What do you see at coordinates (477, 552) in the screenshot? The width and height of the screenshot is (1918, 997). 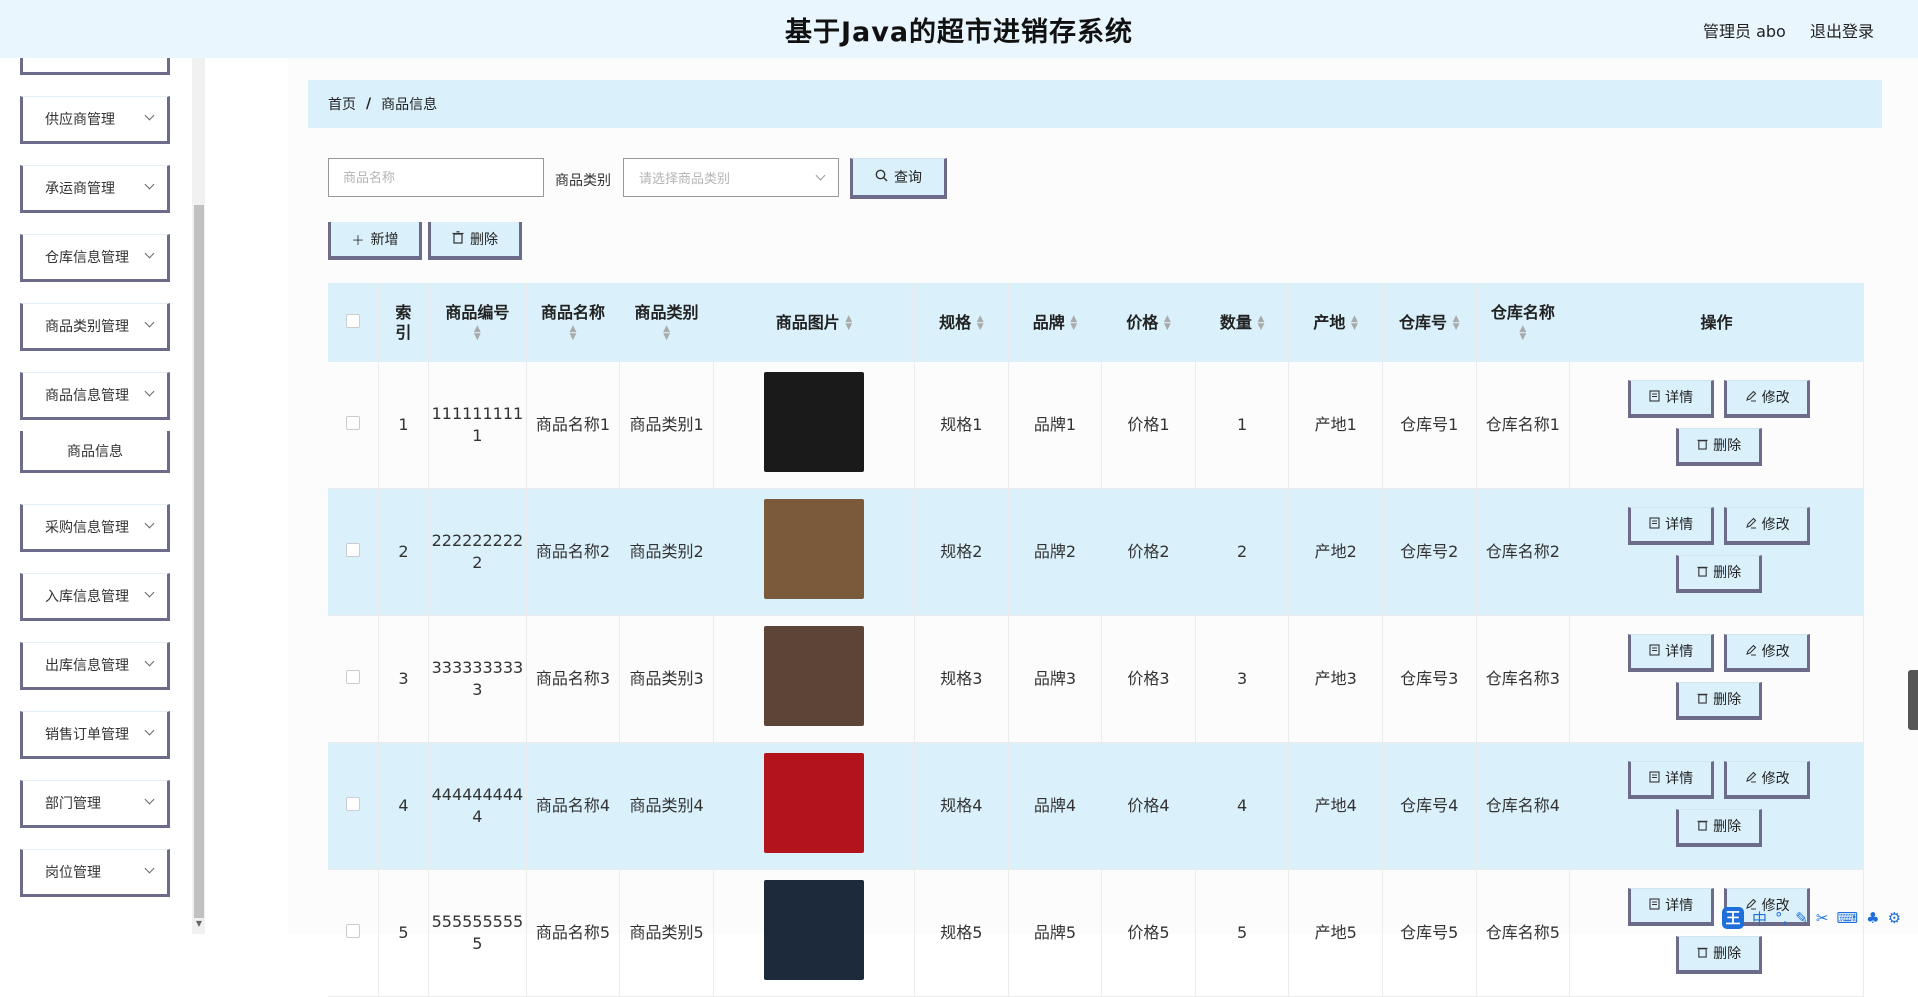 I see `cell-code: 2222222222` at bounding box center [477, 552].